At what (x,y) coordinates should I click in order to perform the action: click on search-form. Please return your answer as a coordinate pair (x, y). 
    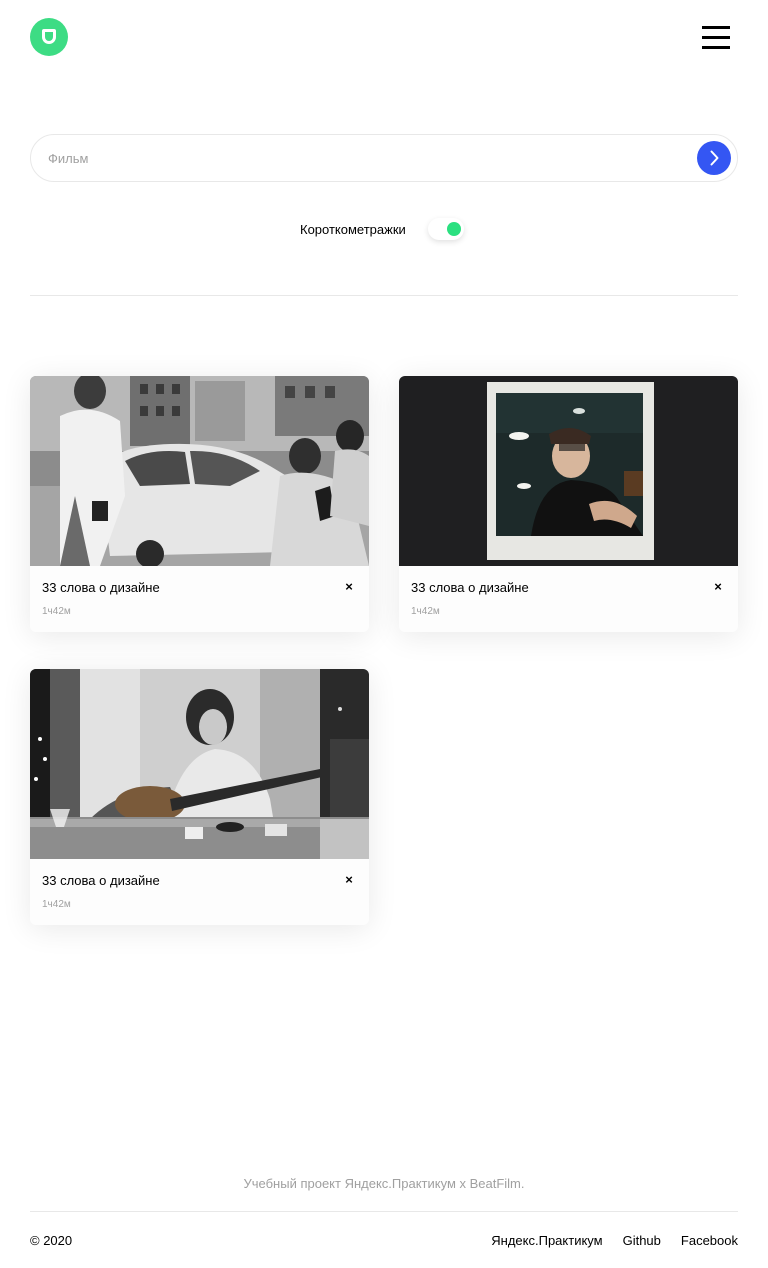
    Looking at the image, I should click on (384, 158).